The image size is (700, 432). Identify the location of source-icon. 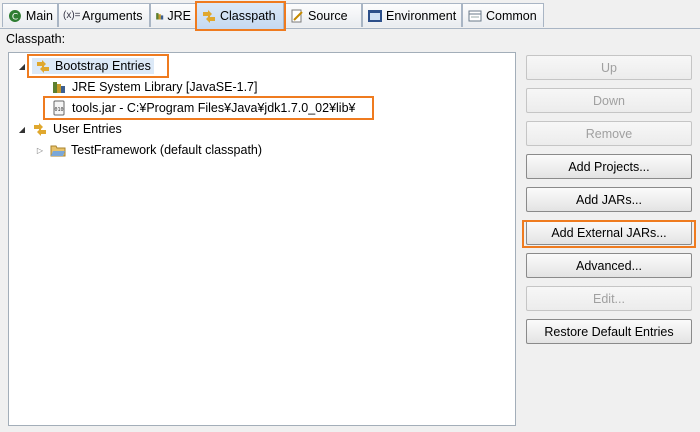
(297, 15).